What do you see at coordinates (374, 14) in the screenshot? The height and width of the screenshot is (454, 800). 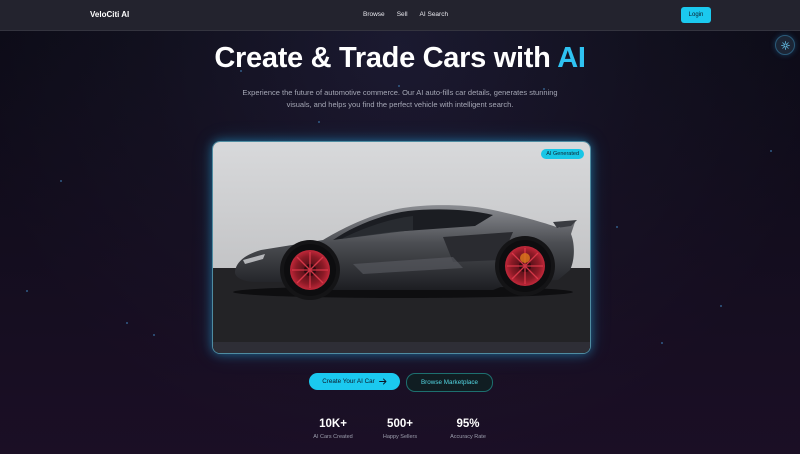 I see `nav-link-browse: Browse` at bounding box center [374, 14].